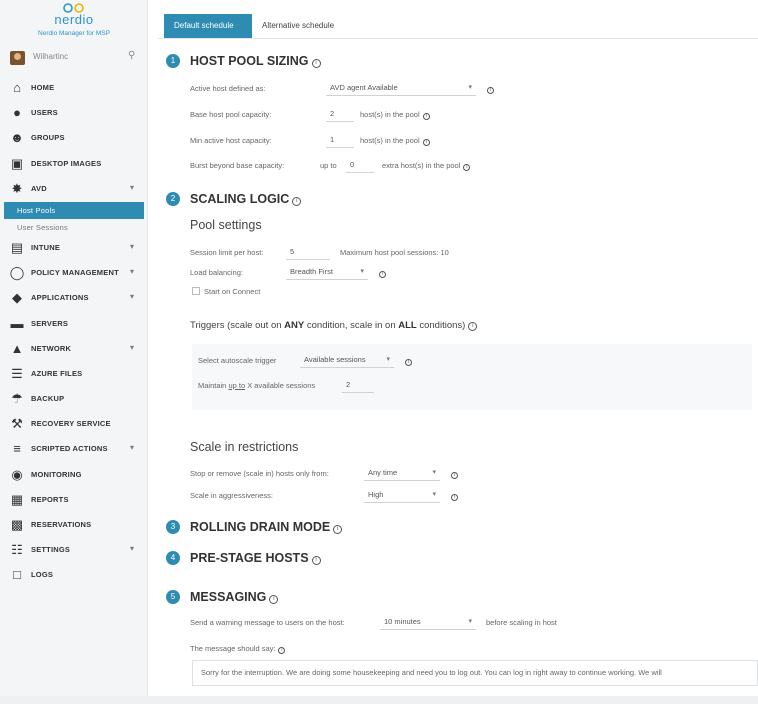 The width and height of the screenshot is (758, 704). What do you see at coordinates (231, 495) in the screenshot?
I see `aggressiveness-label: Scale in aggressiveness:` at bounding box center [231, 495].